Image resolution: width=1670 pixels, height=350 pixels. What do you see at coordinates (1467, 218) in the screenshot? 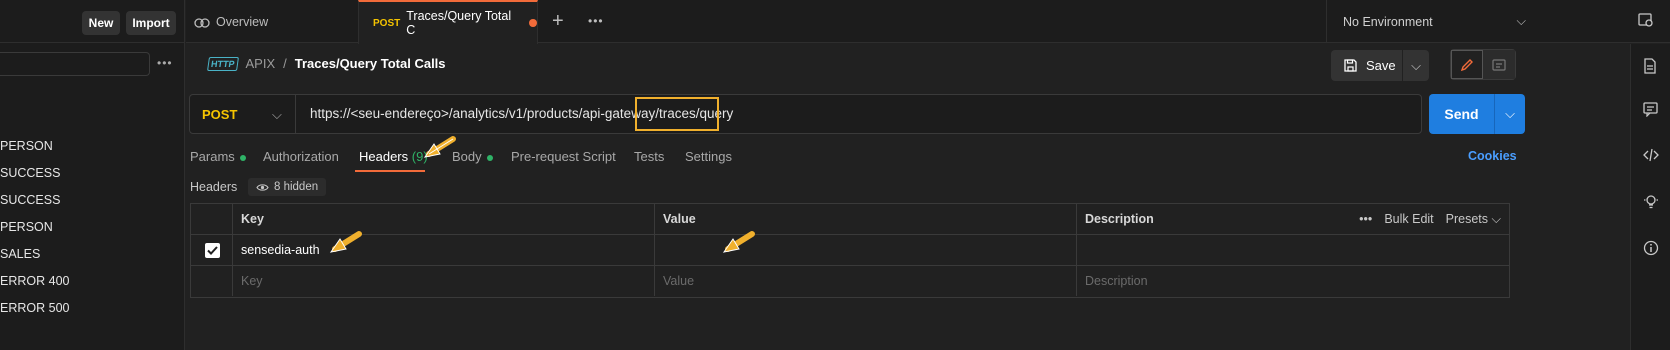
I see `presets-label: Presets` at bounding box center [1467, 218].